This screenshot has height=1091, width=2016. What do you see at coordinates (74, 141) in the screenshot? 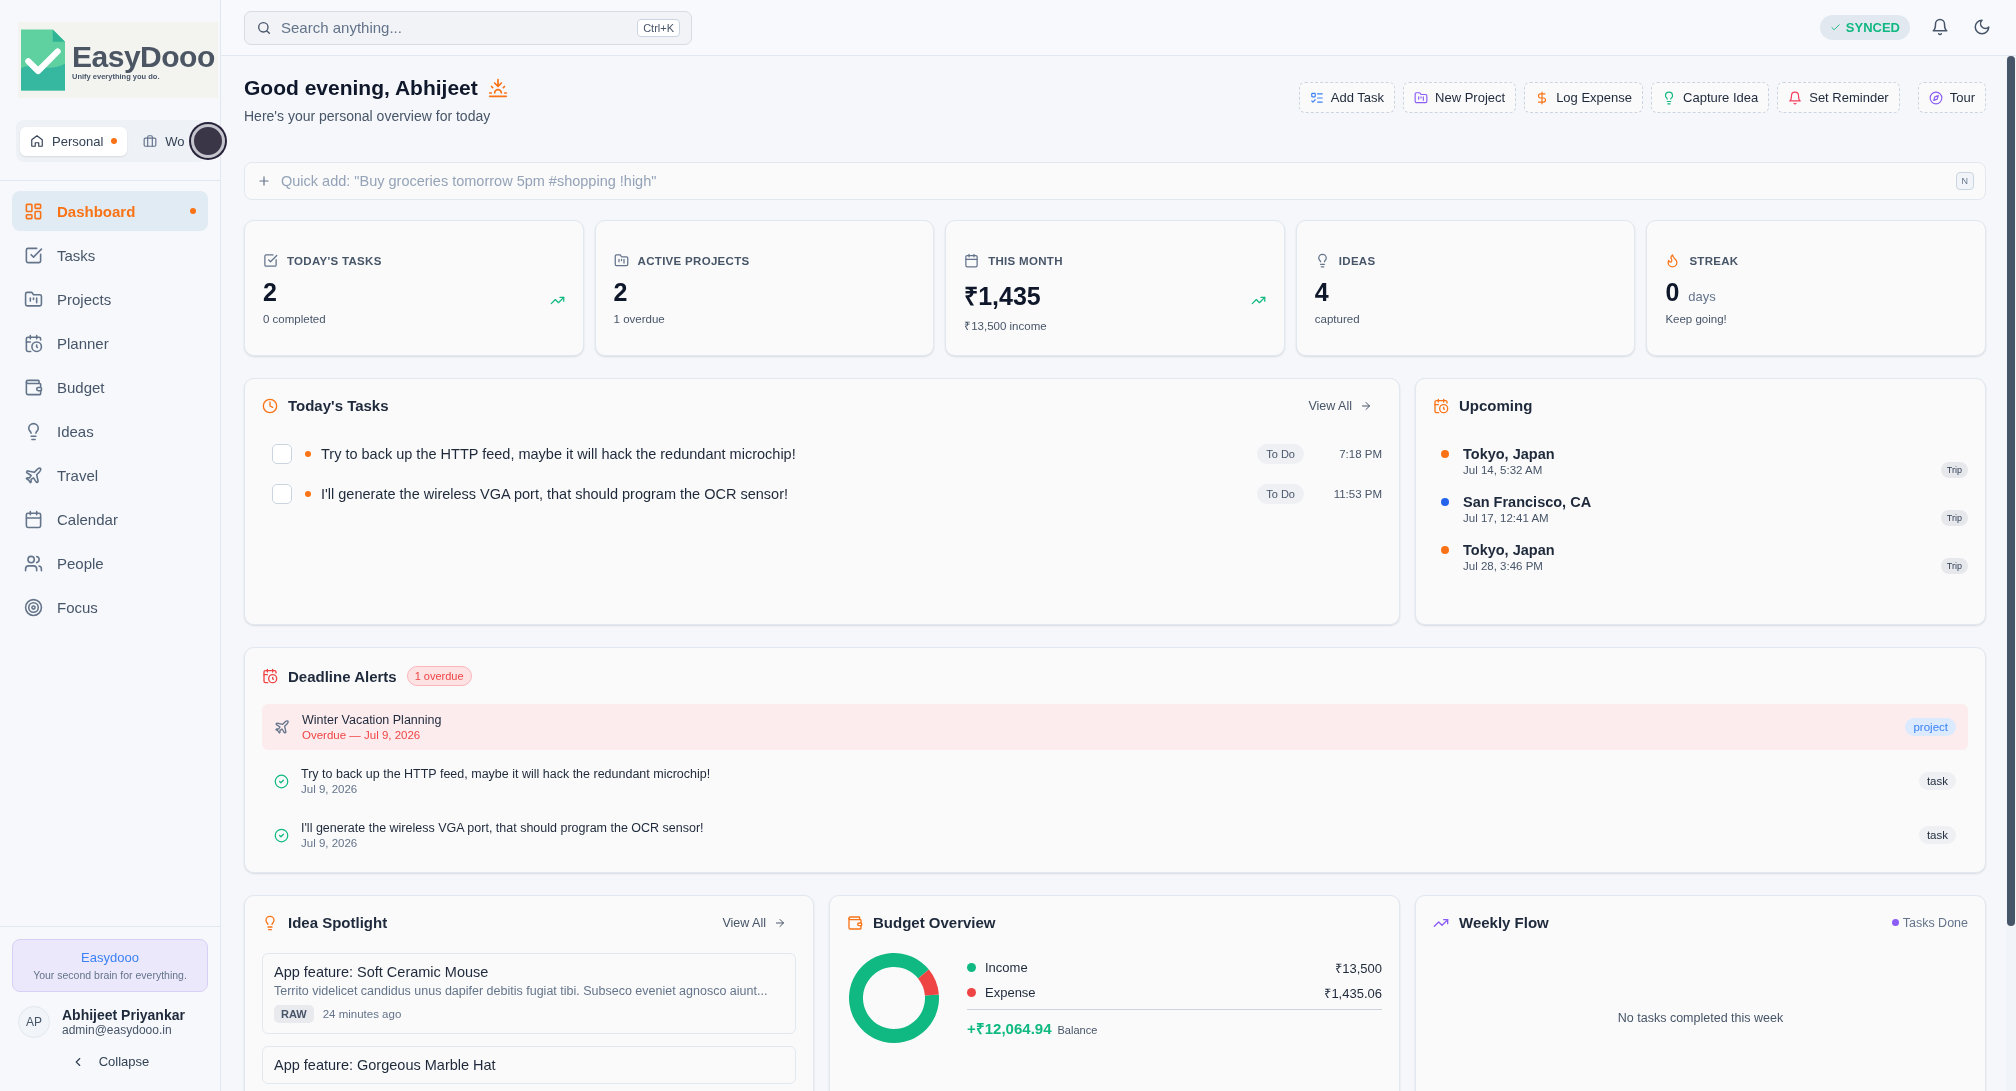
I see `workspace-tab: Personal` at bounding box center [74, 141].